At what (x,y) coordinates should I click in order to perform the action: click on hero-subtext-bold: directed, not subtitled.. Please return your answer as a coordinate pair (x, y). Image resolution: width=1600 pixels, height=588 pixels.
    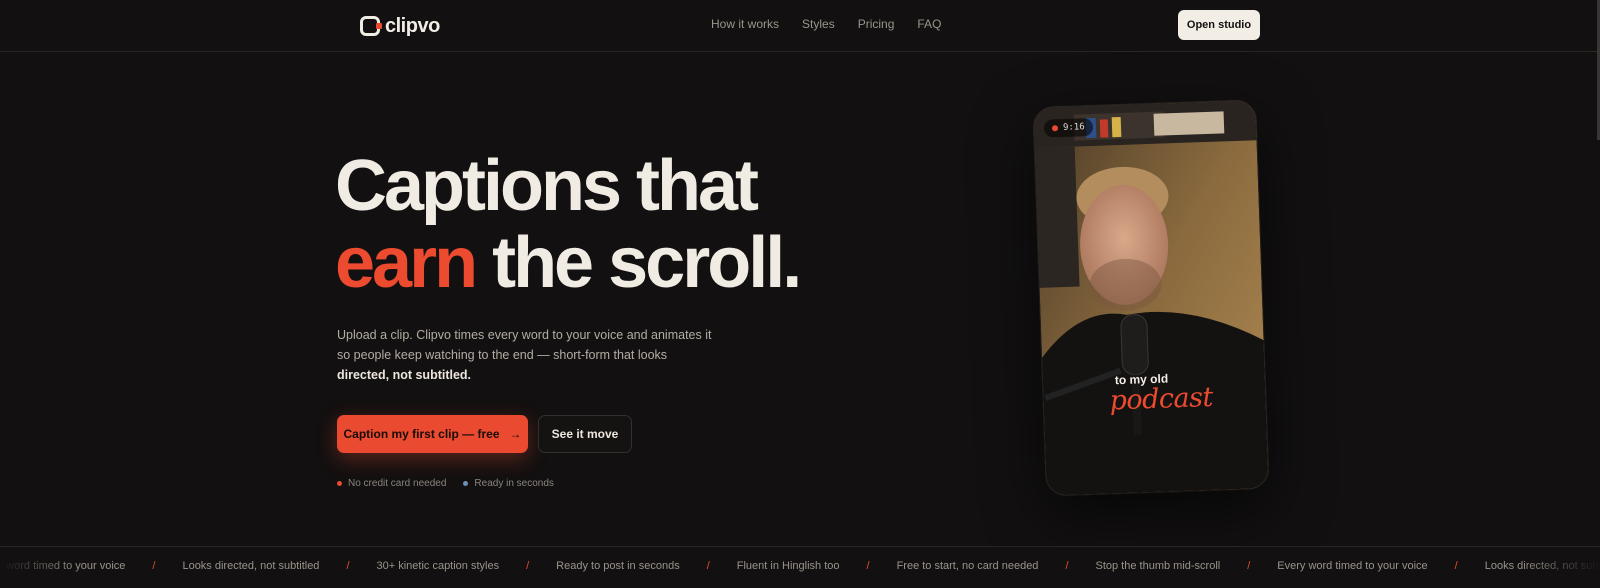
    Looking at the image, I should click on (404, 375).